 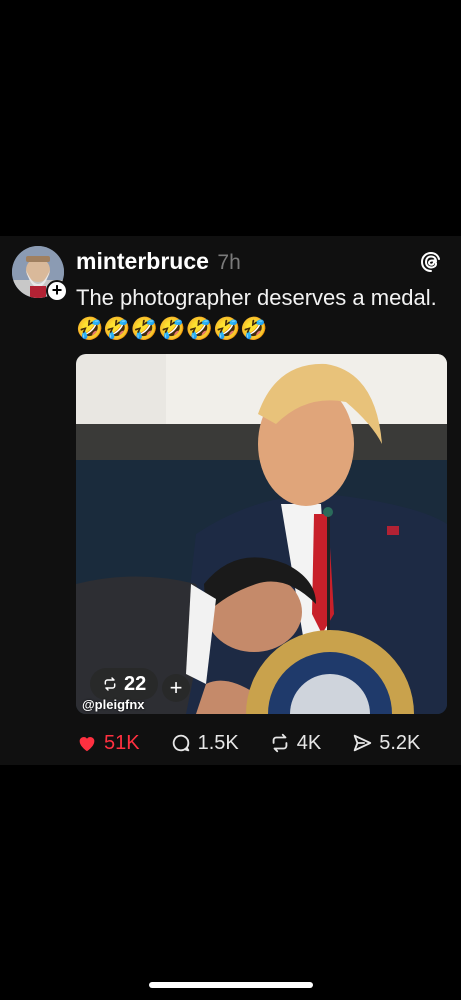 I want to click on post-actions: 51K 1.5K 4K 5.2K, so click(x=263, y=743).